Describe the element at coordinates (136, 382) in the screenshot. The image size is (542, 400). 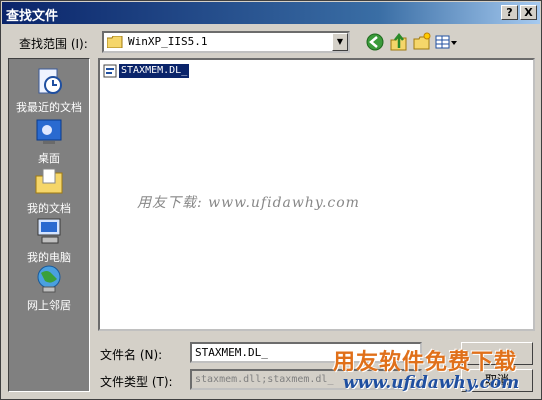
I see `filetype-label: 文件类型 (T):` at that location.